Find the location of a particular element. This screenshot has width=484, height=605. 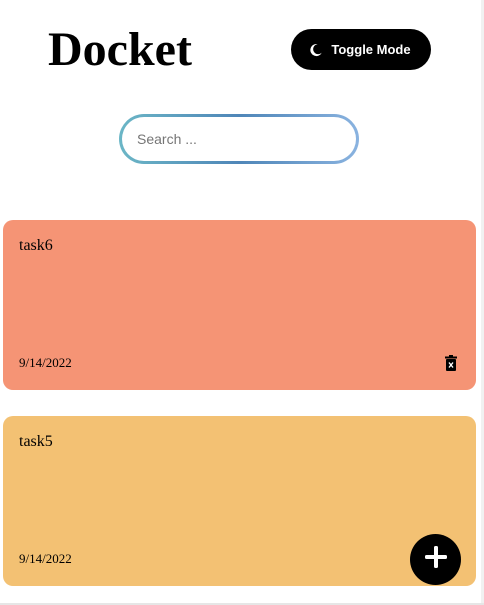

plus-icon is located at coordinates (436, 559).